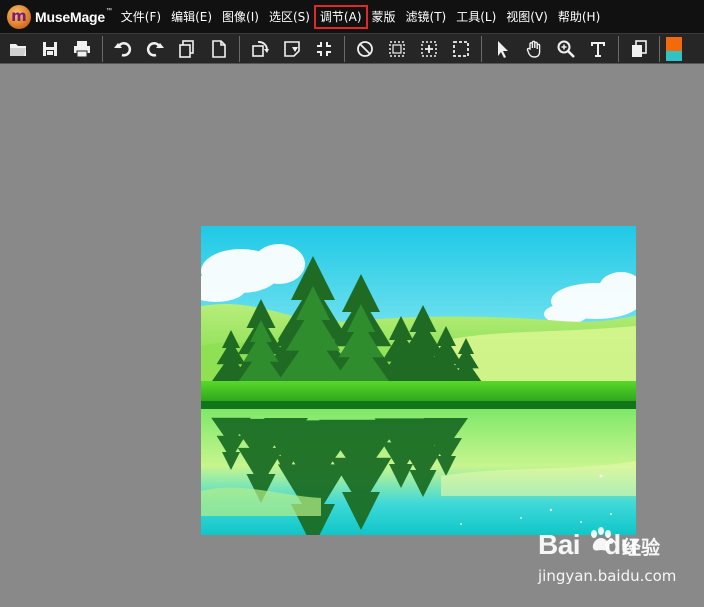  I want to click on save-icon, so click(50, 48).